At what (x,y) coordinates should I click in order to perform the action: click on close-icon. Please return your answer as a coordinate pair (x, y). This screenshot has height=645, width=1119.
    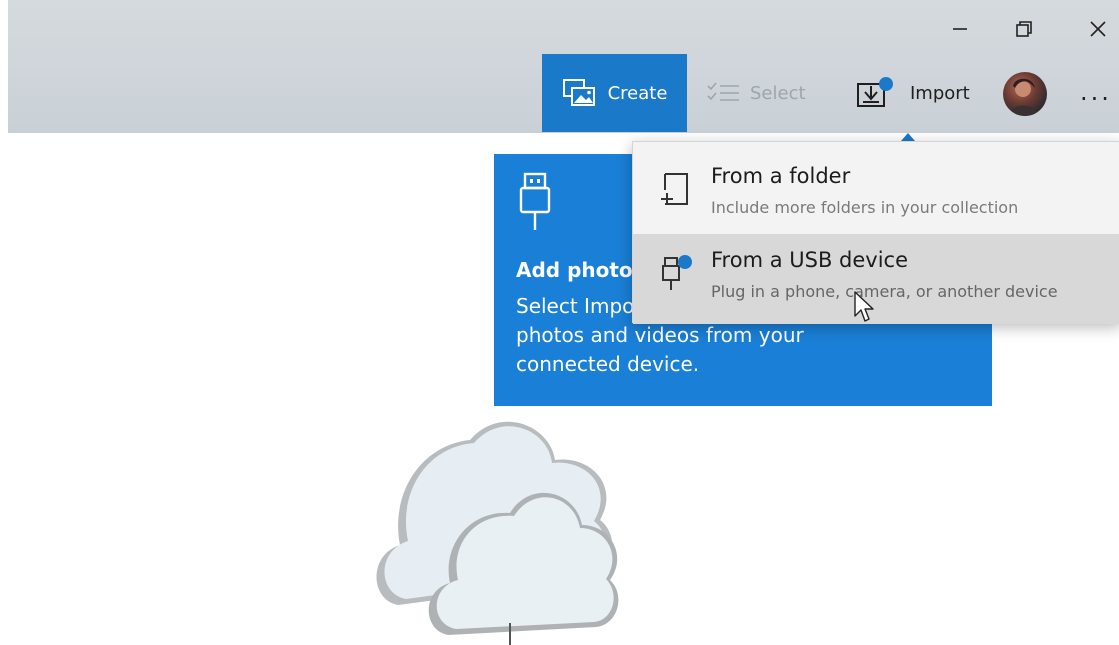
    Looking at the image, I should click on (1098, 29).